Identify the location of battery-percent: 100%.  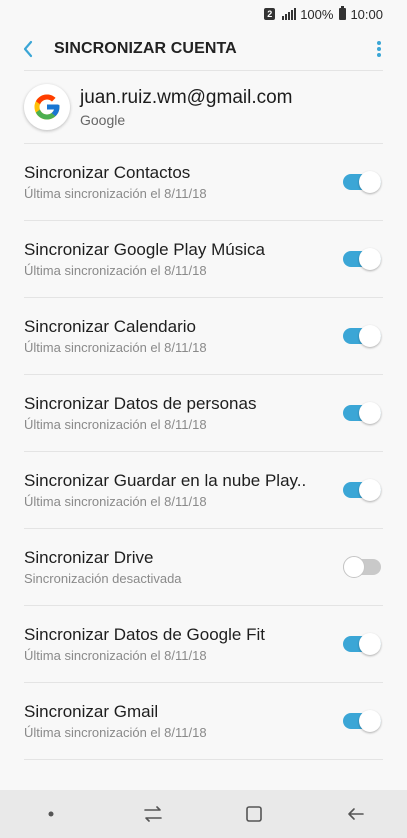
(317, 14).